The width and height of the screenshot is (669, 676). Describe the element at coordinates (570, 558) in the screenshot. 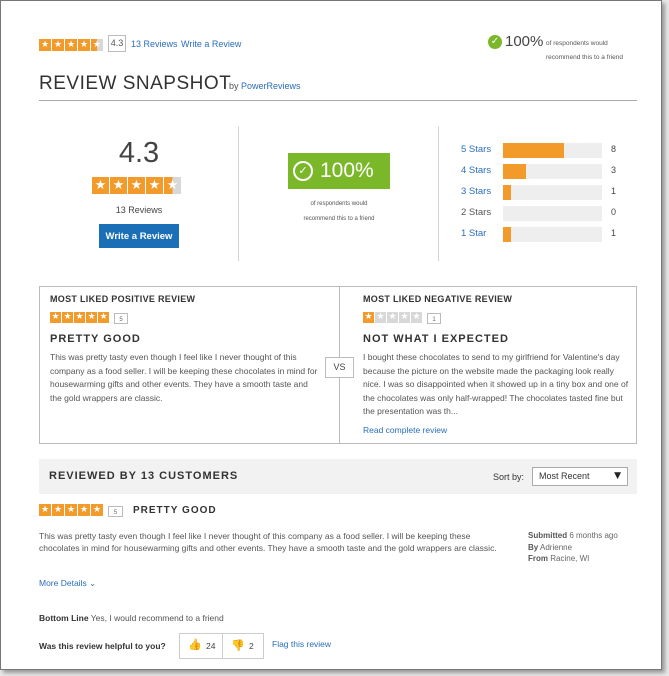

I see `from-value: Racine, WI` at that location.